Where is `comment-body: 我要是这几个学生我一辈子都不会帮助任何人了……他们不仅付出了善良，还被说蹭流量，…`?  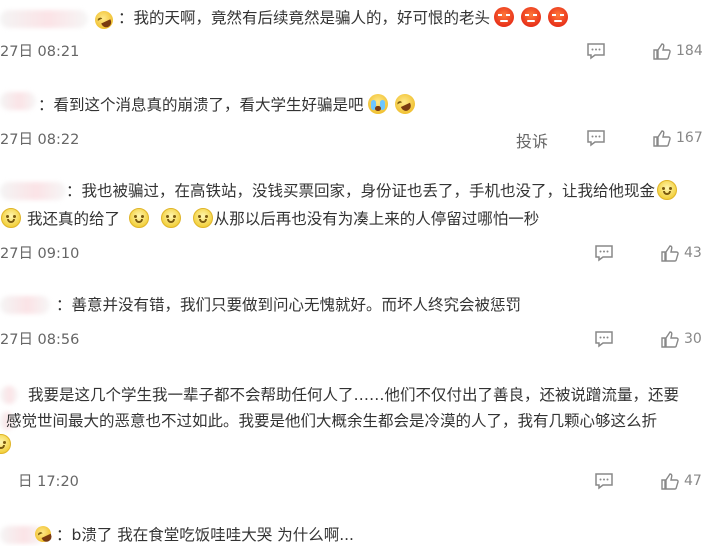 comment-body: 我要是这几个学生我一辈子都不会帮助任何人了……他们不仅付出了善良，还被说蹭流量，… is located at coordinates (354, 395).